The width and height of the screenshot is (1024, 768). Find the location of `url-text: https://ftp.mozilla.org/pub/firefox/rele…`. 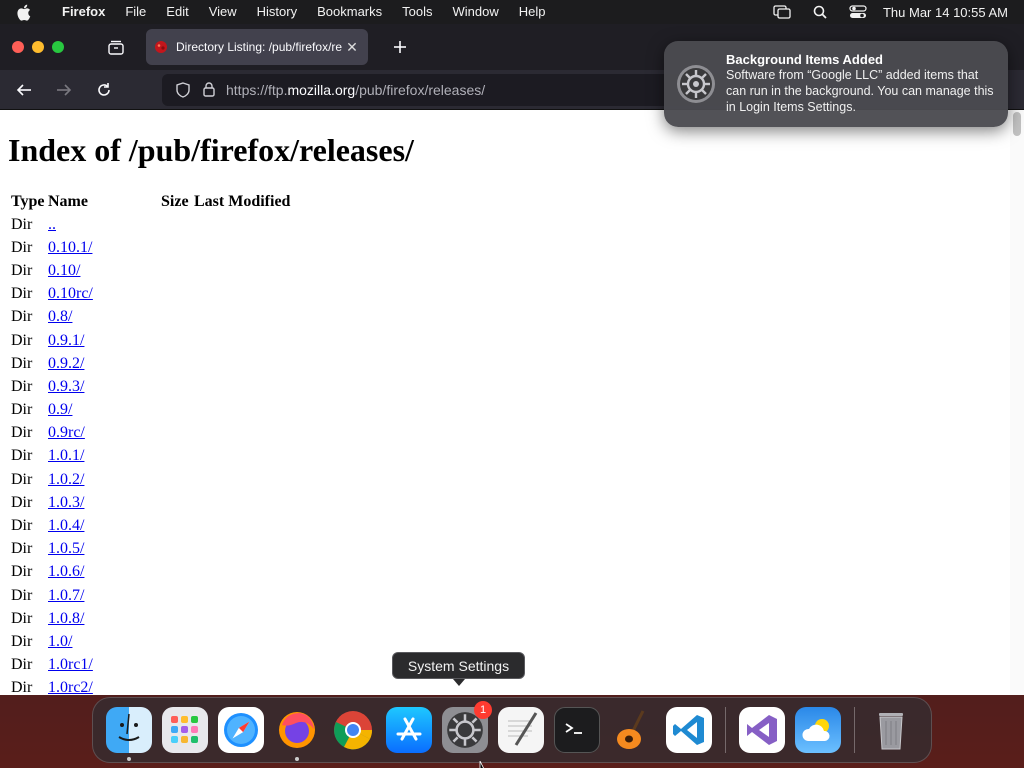

url-text: https://ftp.mozilla.org/pub/firefox/rele… is located at coordinates (355, 90).